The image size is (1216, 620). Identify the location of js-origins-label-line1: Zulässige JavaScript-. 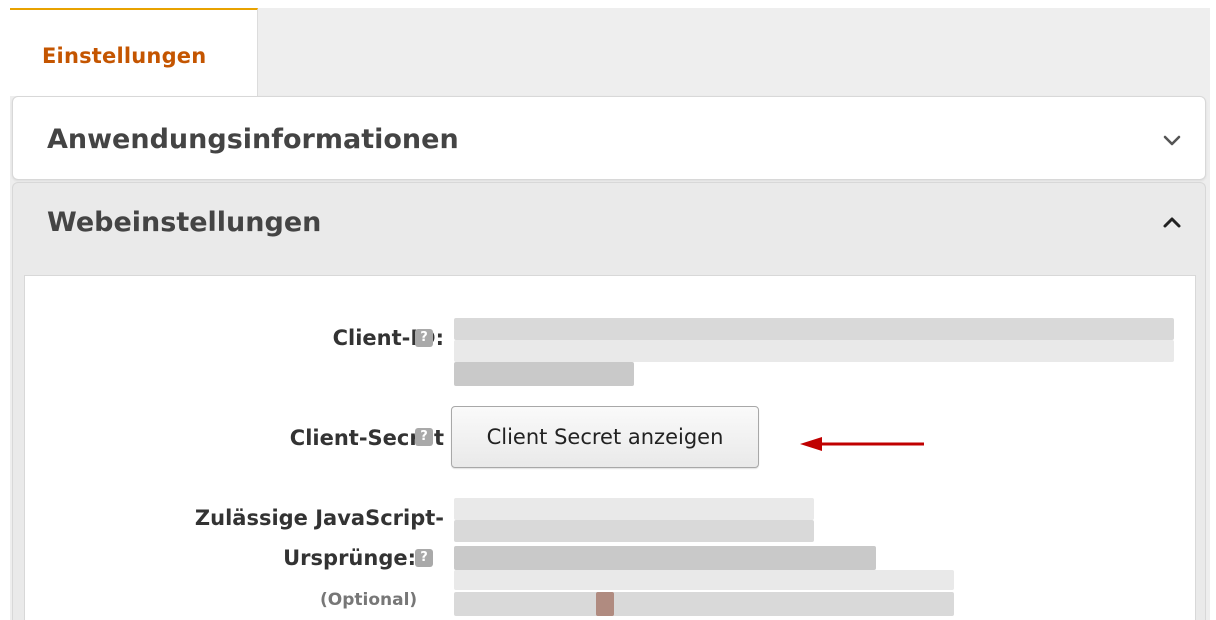
(319, 518).